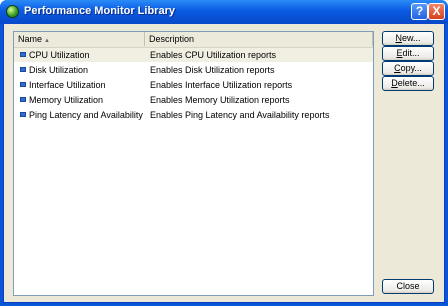 The height and width of the screenshot is (306, 448). I want to click on column-header-name-label: Name, so click(30, 39).